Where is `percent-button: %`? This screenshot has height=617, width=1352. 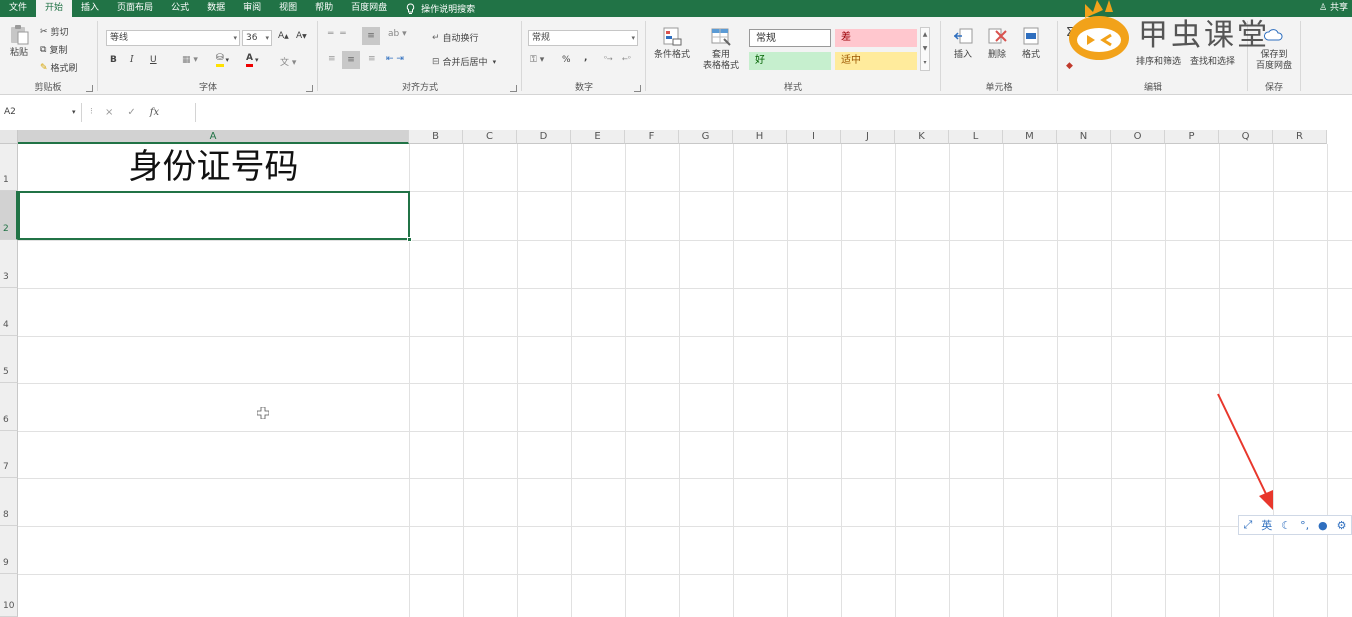
percent-button: % is located at coordinates (566, 60).